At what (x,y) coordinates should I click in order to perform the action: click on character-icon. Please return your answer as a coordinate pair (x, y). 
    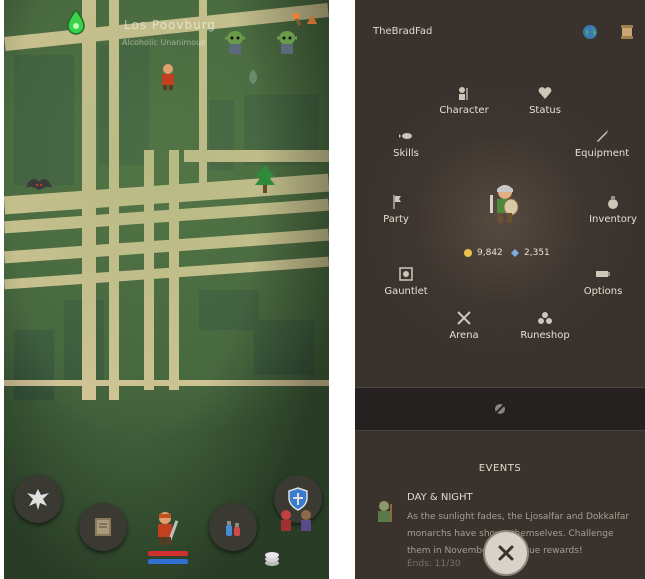
    Looking at the image, I should click on (463, 93).